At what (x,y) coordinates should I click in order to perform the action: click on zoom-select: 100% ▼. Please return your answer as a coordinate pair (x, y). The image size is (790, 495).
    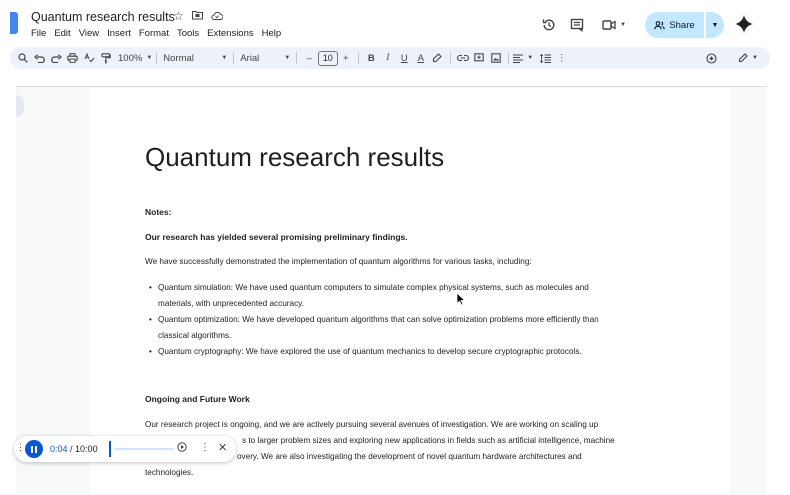
    Looking at the image, I should click on (135, 58).